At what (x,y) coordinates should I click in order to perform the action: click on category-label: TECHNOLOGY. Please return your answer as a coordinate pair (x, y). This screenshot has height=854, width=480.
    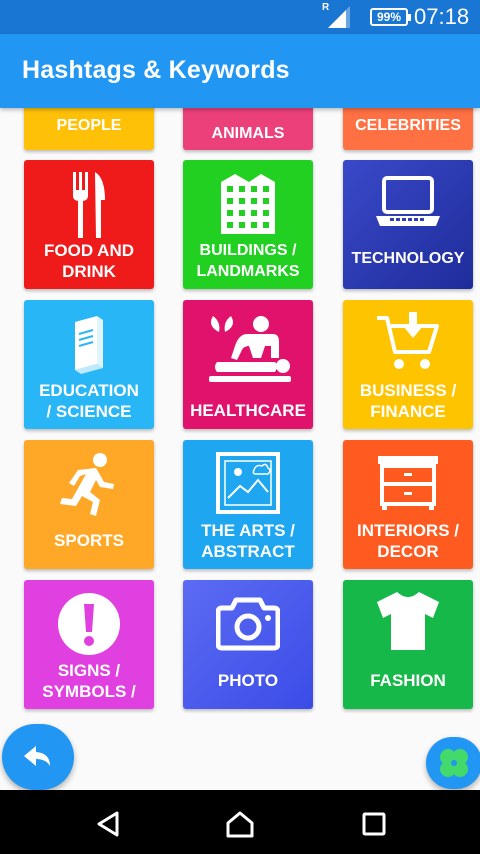
    Looking at the image, I should click on (408, 258).